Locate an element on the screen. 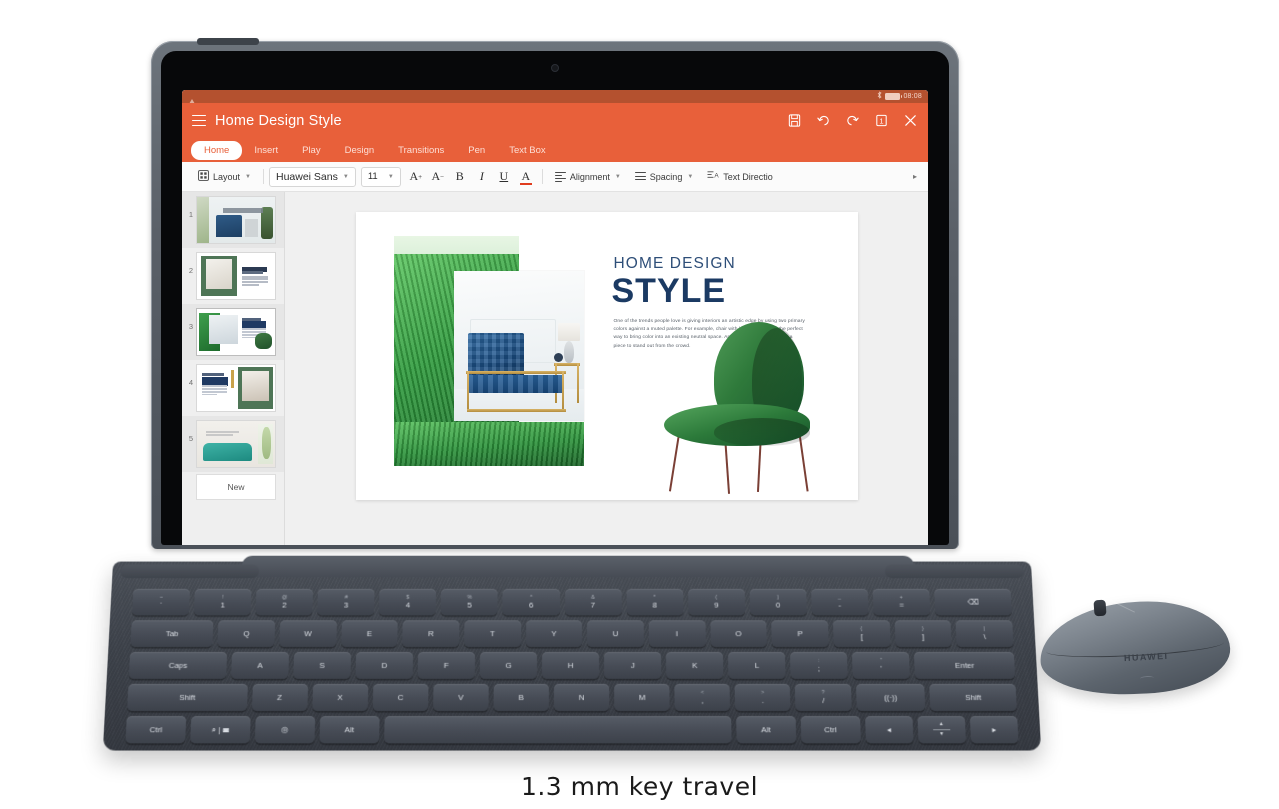 This screenshot has height=809, width=1279. key-j: J is located at coordinates (633, 665).